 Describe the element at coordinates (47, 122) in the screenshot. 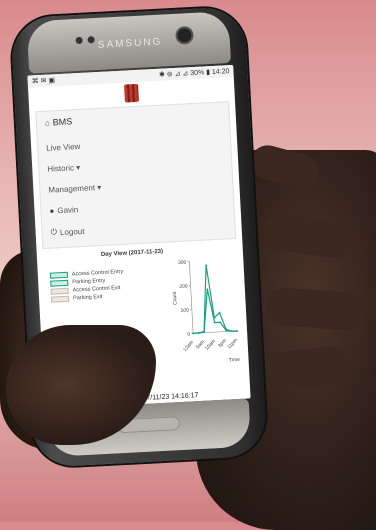

I see `home-icon: ⌂` at that location.